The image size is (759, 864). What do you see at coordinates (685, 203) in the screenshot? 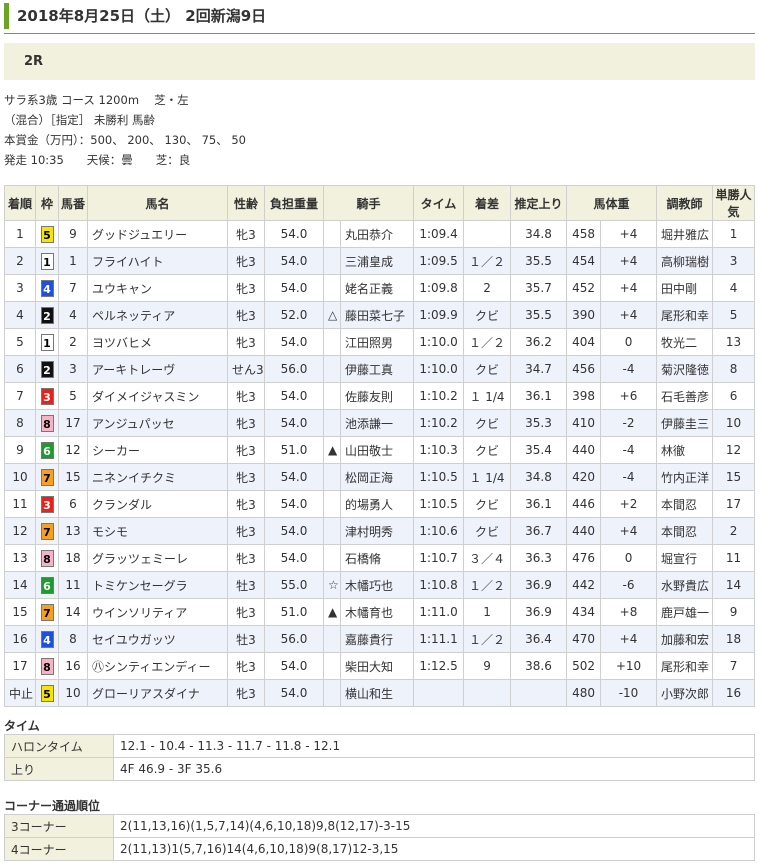
I see `header-trainer: 調教師` at bounding box center [685, 203].